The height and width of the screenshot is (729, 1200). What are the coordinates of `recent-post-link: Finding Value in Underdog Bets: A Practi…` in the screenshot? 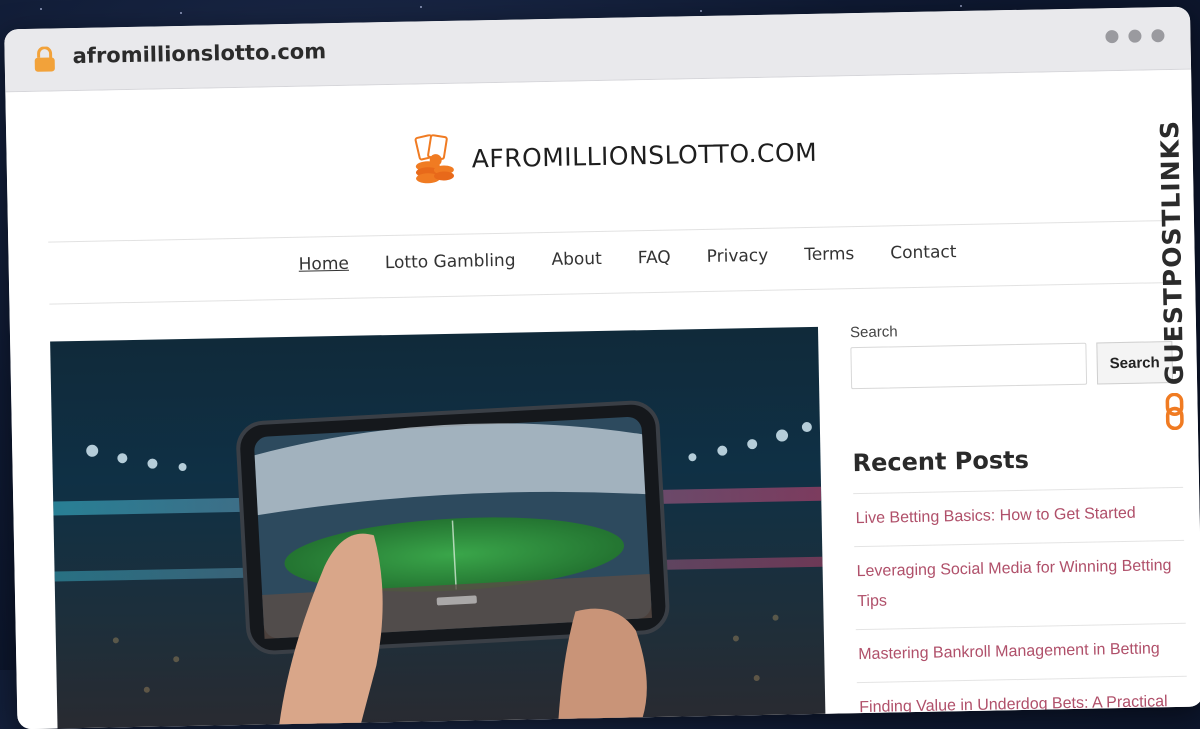 It's located at (1013, 704).